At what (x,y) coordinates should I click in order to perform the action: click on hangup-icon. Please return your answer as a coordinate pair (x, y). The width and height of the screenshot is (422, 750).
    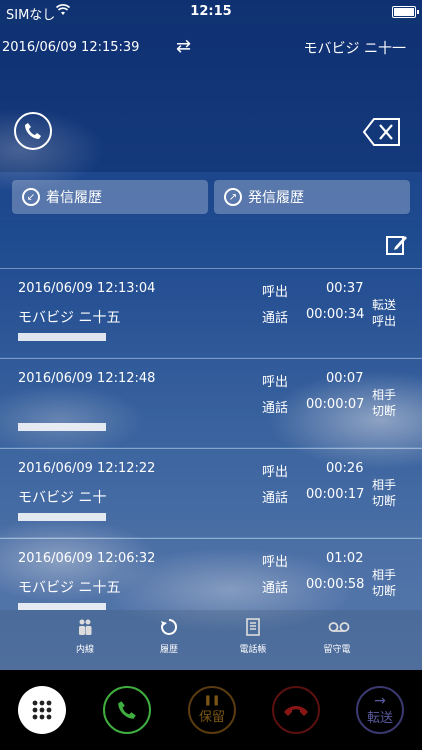
    Looking at the image, I should click on (296, 711).